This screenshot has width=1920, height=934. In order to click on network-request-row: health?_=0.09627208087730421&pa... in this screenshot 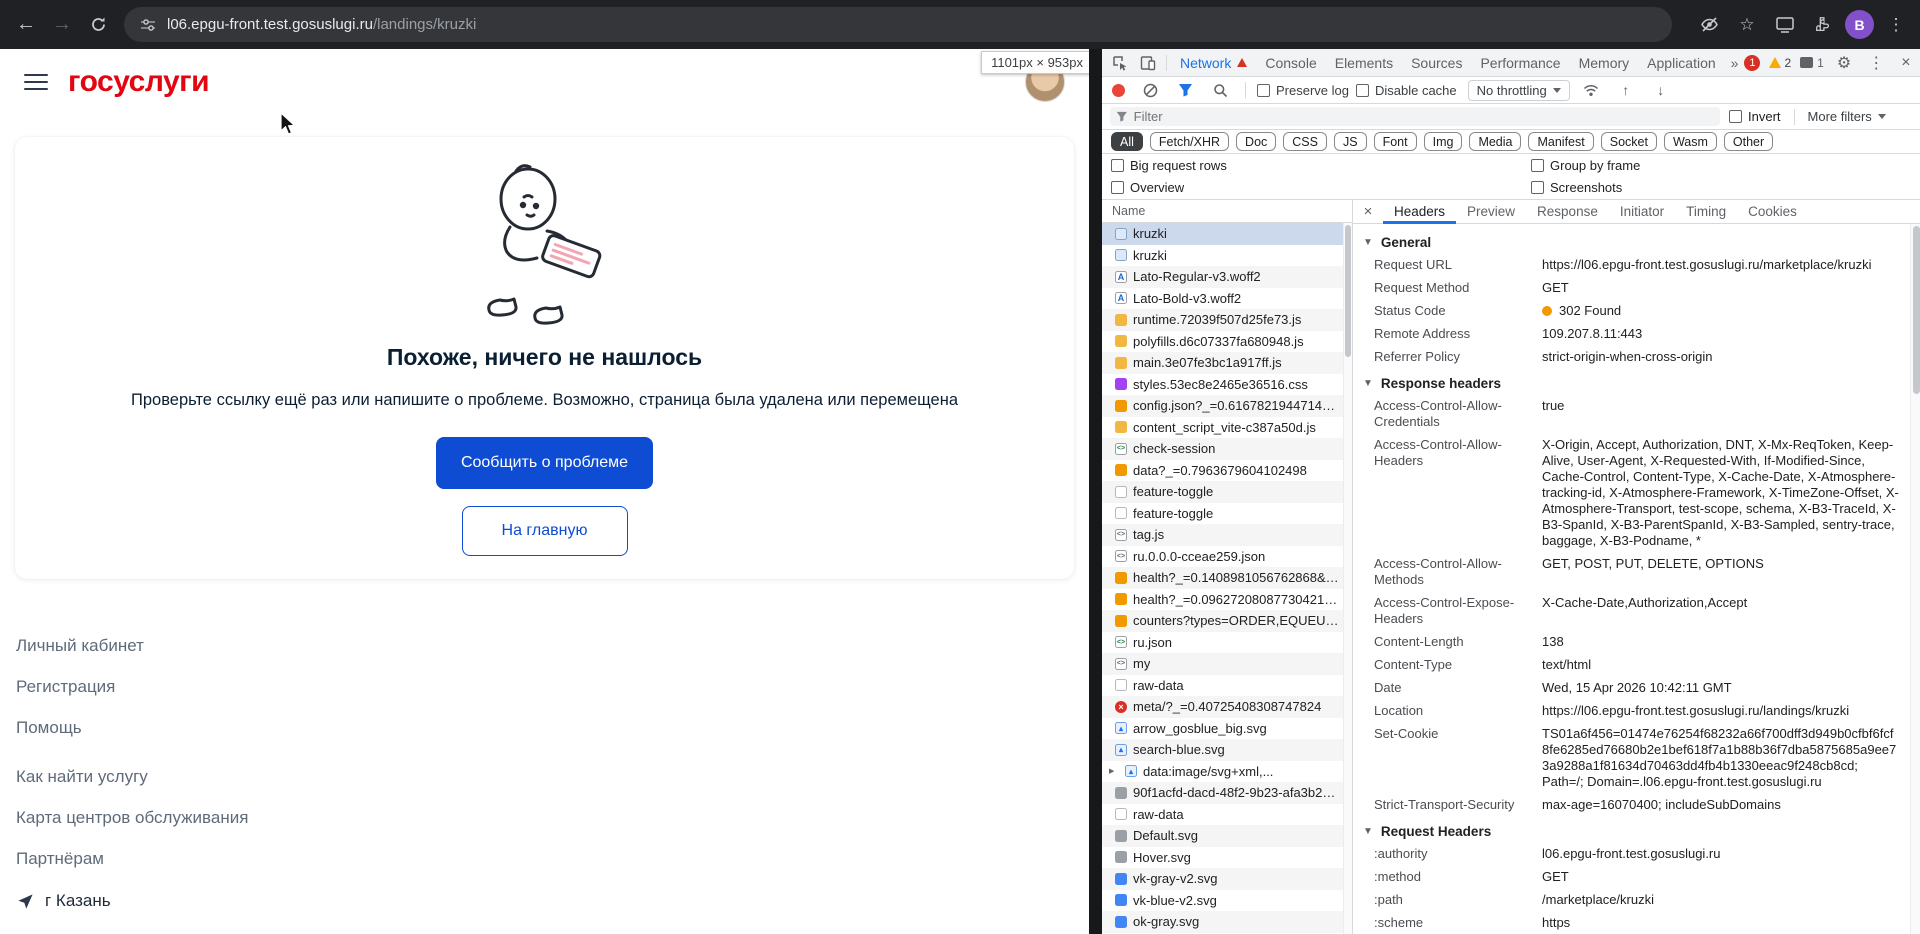, I will do `click(1227, 600)`.